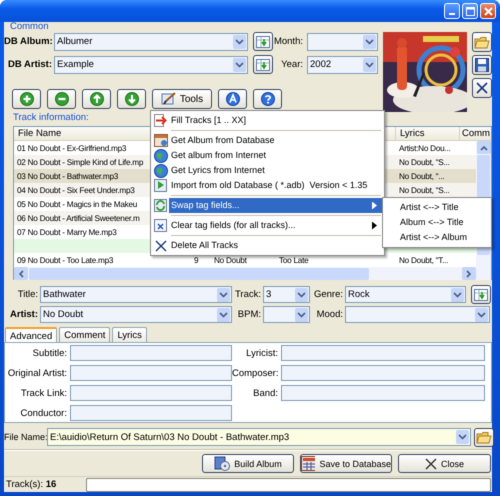 The image size is (500, 496). What do you see at coordinates (67, 176) in the screenshot?
I see `table-cell: 03 No Doubt - Bathwater.mp3` at bounding box center [67, 176].